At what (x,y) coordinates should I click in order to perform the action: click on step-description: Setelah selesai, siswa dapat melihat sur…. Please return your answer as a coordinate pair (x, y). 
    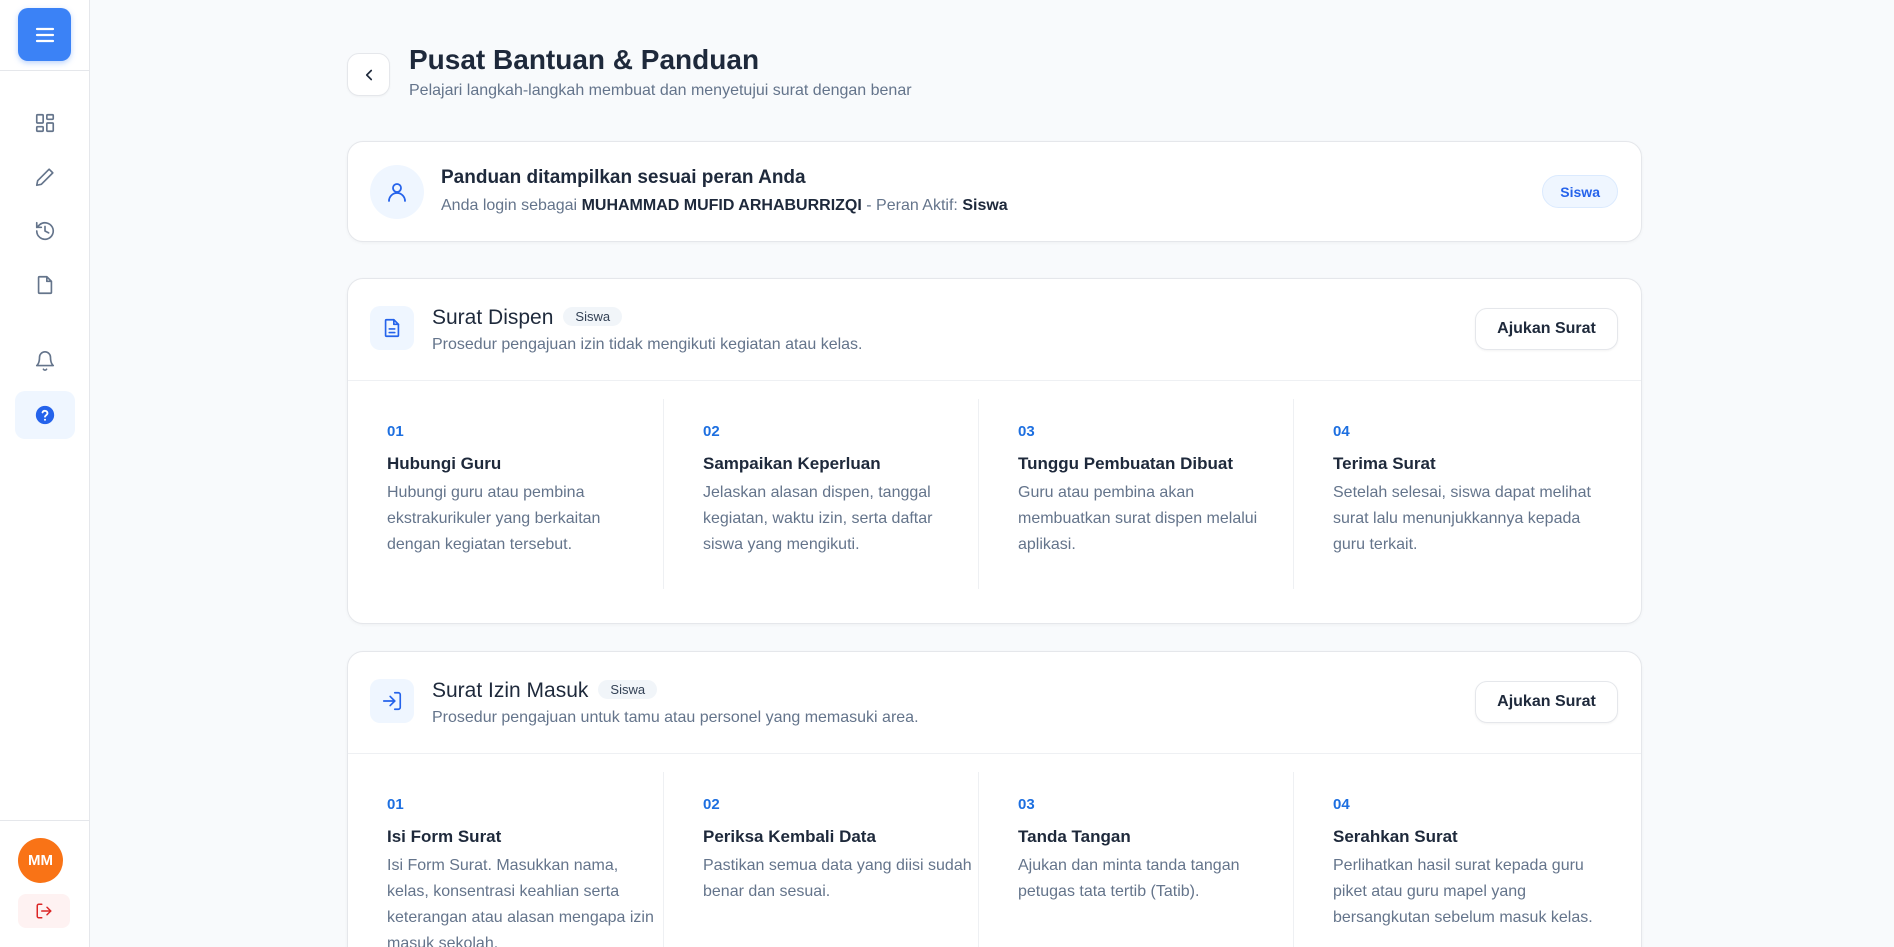
    Looking at the image, I should click on (1462, 518).